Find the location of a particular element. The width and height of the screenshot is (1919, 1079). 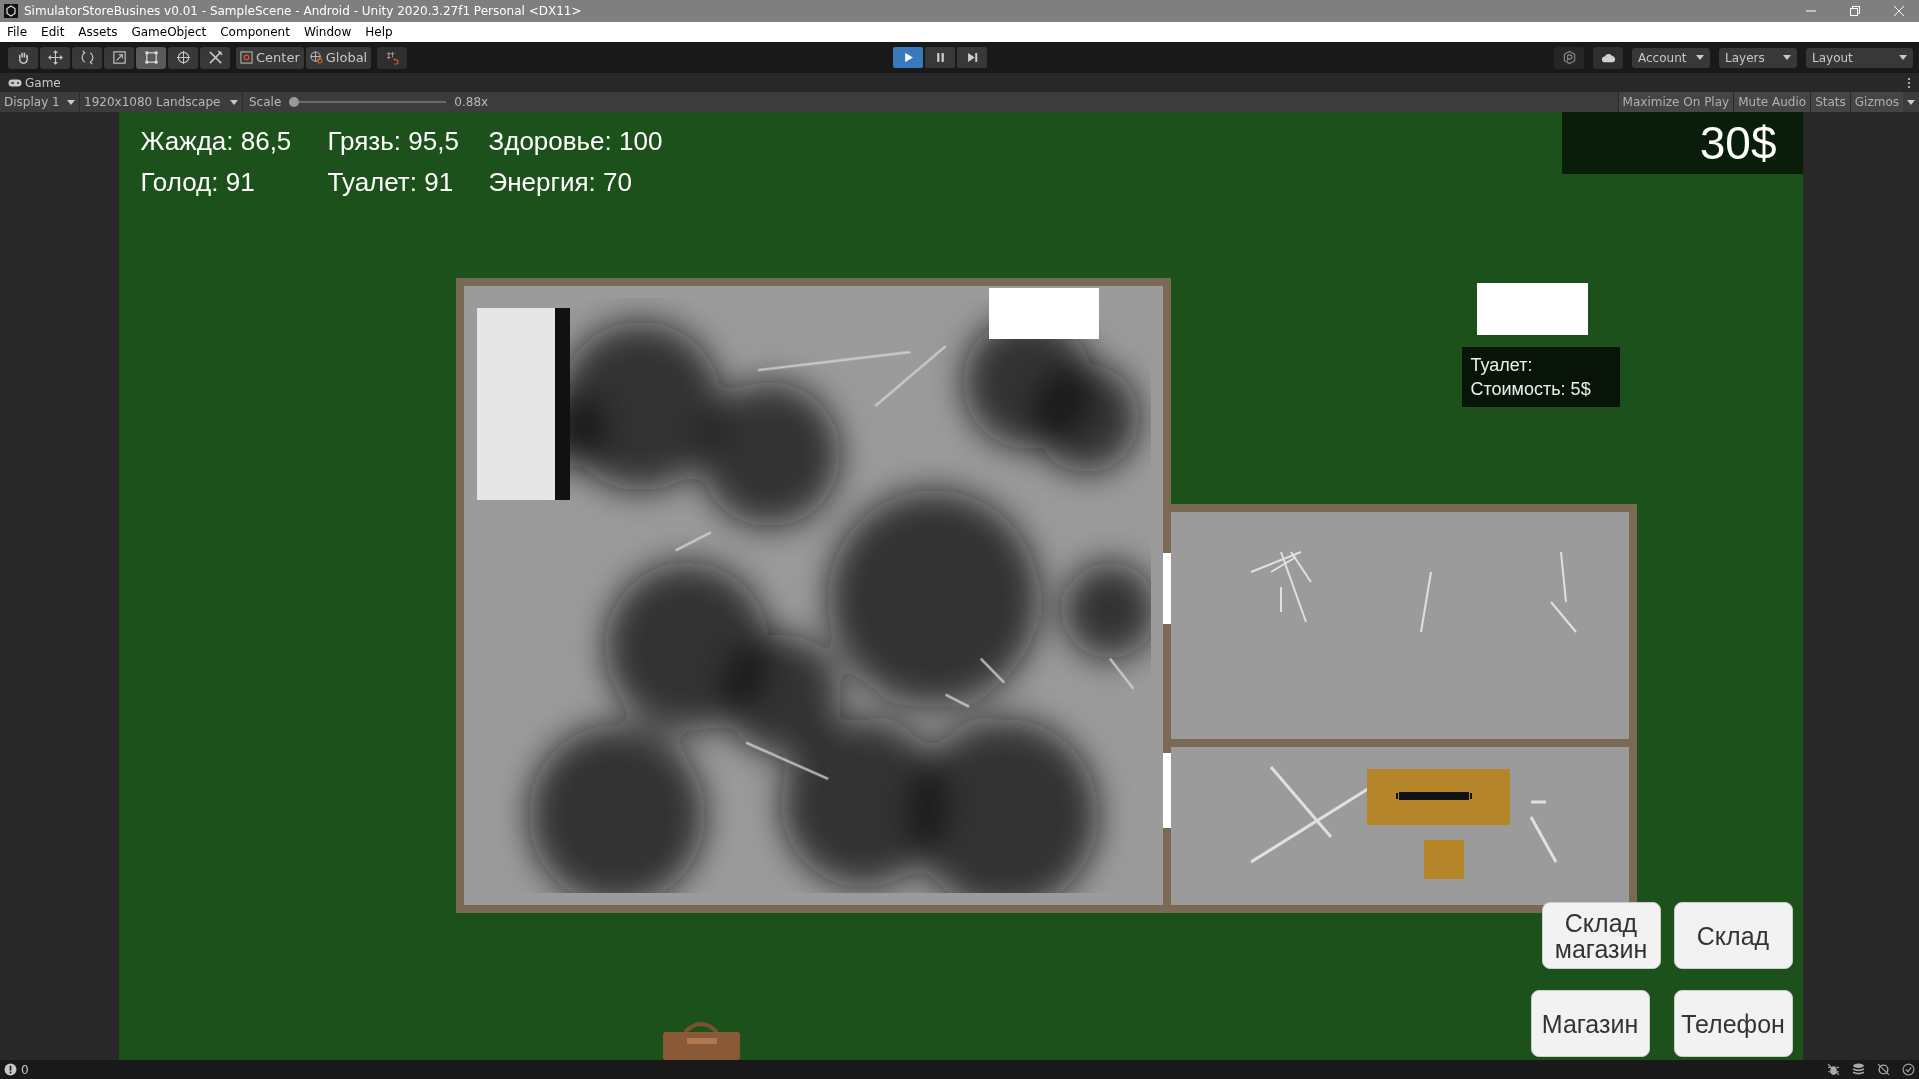

play-icon is located at coordinates (908, 57).